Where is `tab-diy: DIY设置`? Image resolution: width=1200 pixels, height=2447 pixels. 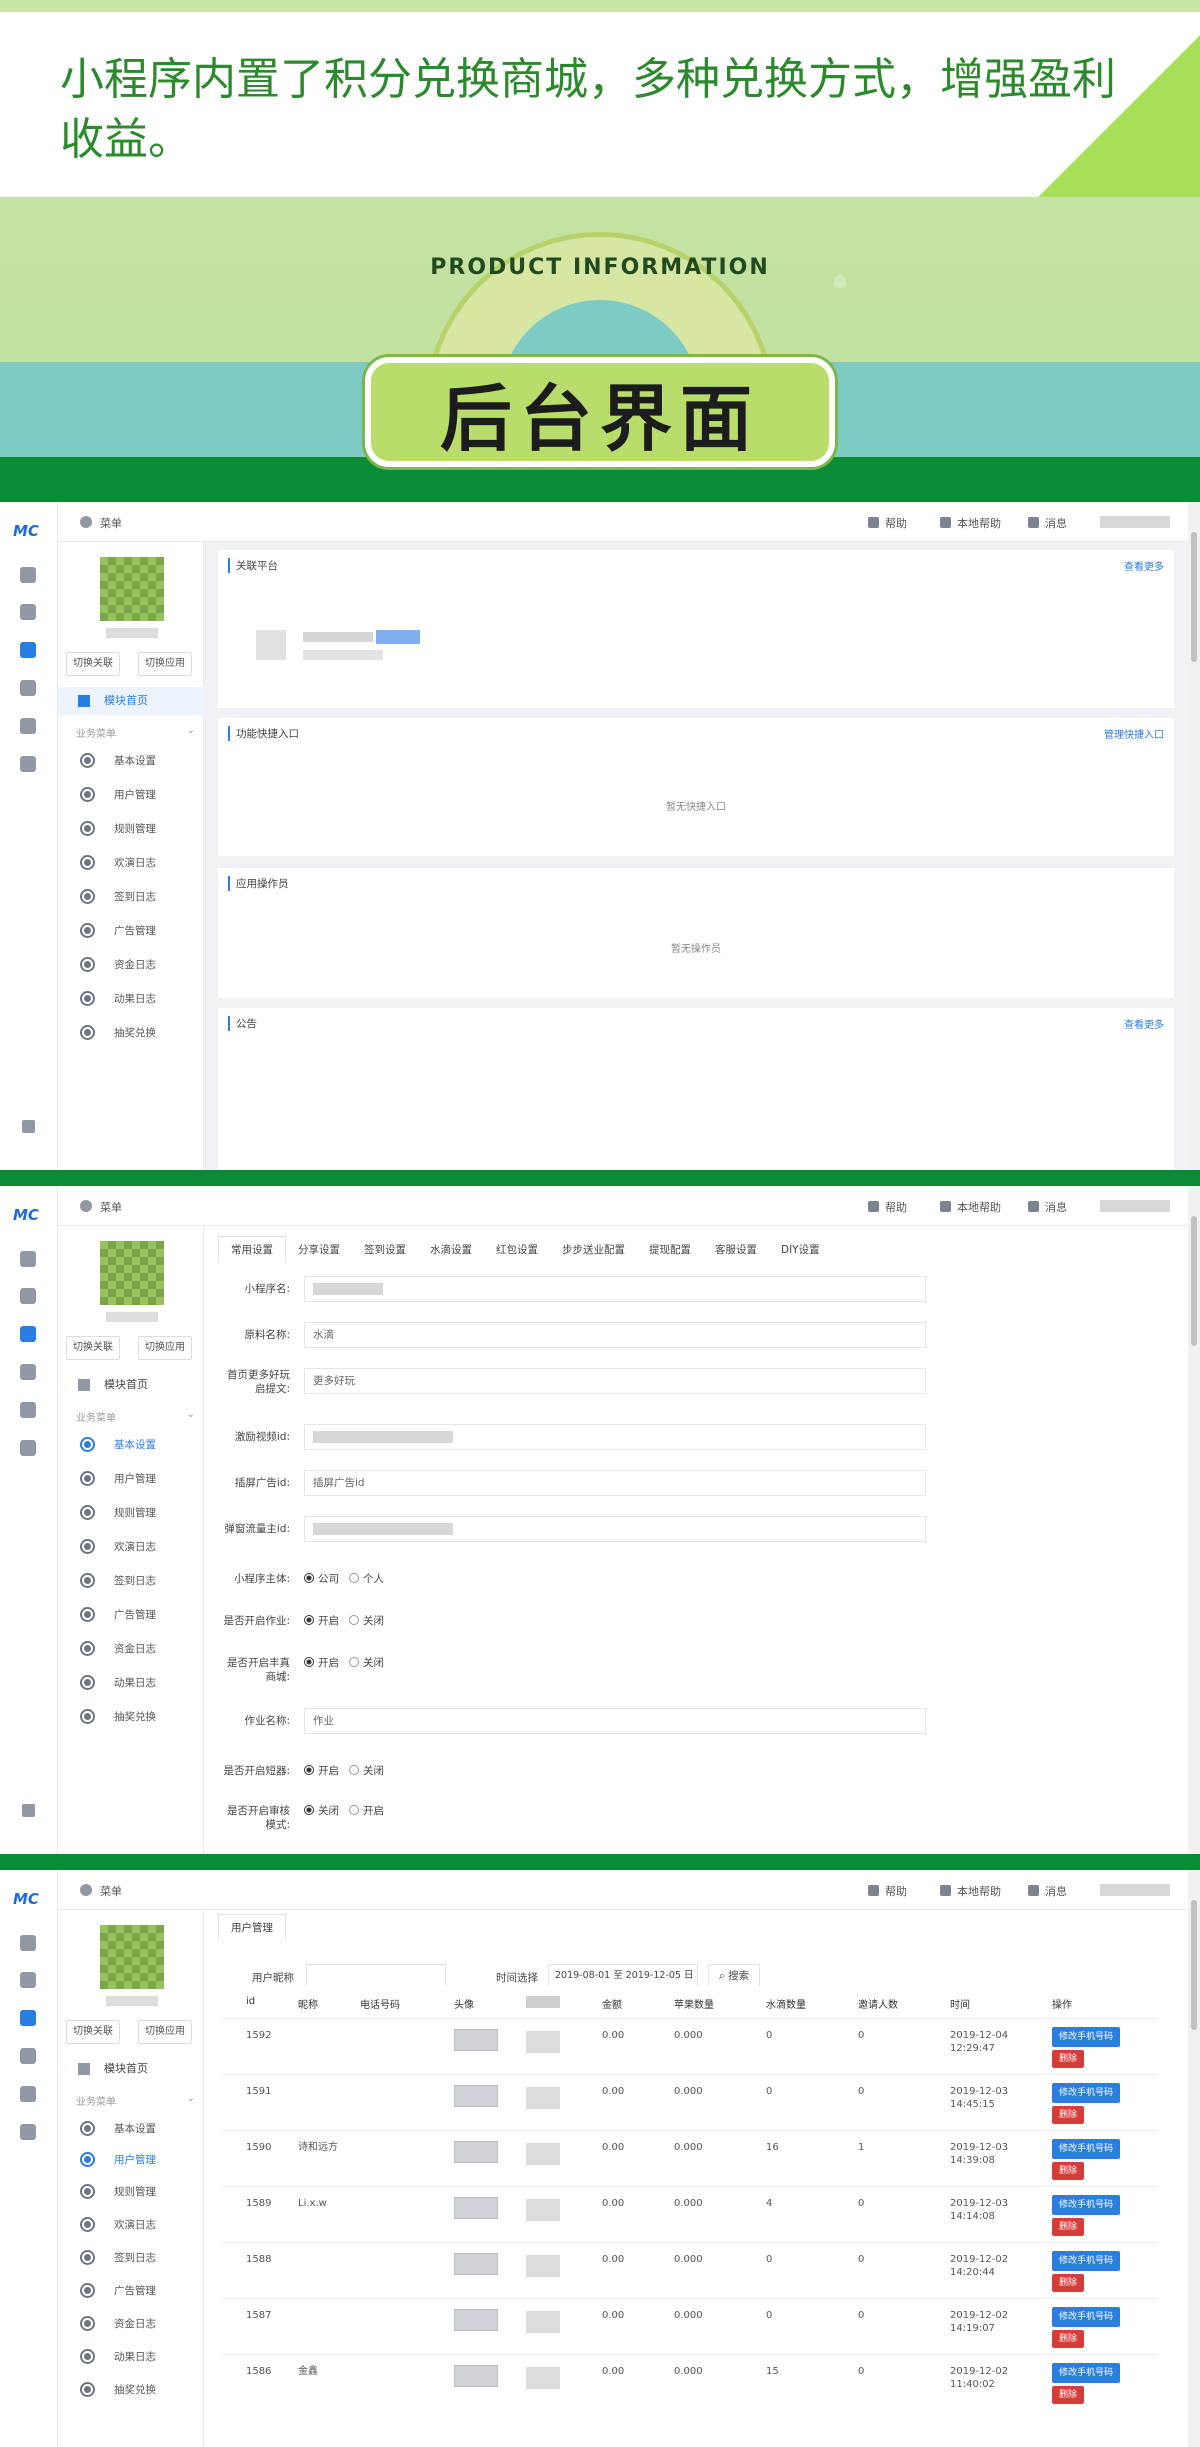
tab-diy: DIY设置 is located at coordinates (800, 1250).